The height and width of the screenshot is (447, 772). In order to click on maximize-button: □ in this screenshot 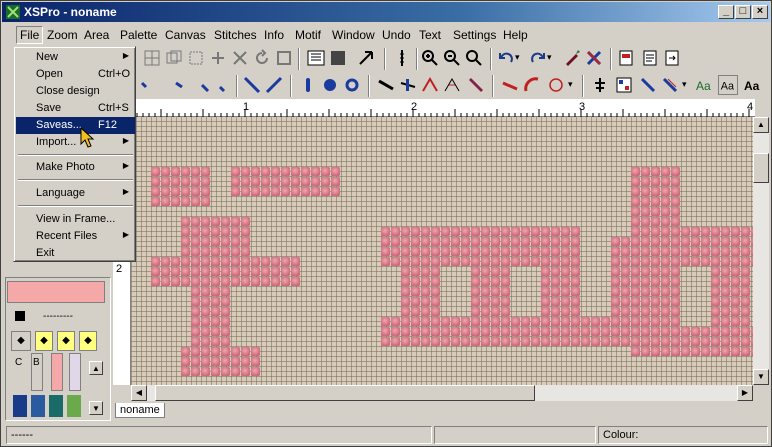, I will do `click(743, 12)`.